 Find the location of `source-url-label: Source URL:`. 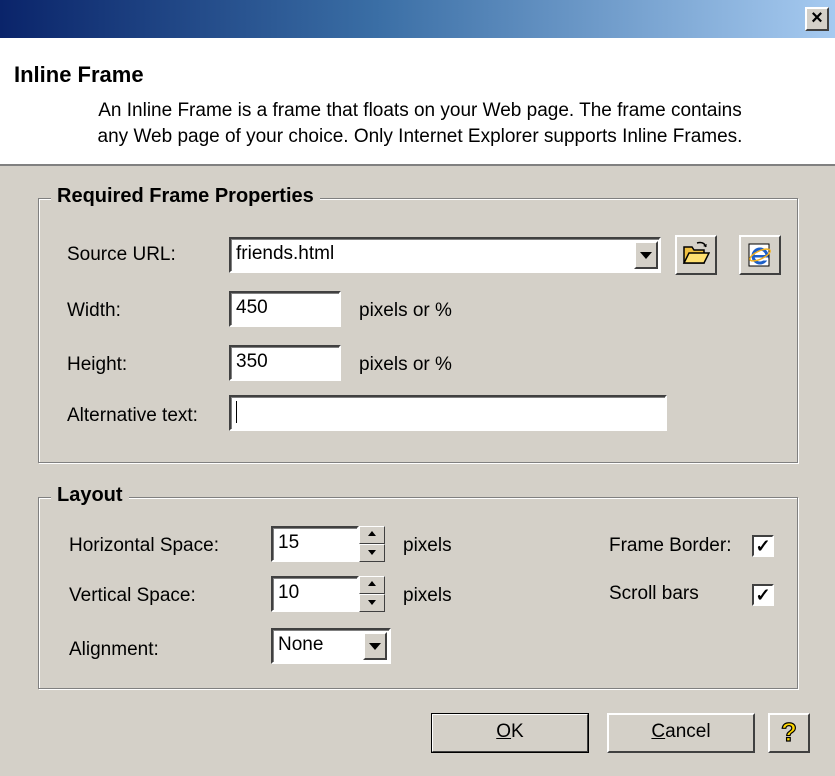

source-url-label: Source URL: is located at coordinates (121, 254).